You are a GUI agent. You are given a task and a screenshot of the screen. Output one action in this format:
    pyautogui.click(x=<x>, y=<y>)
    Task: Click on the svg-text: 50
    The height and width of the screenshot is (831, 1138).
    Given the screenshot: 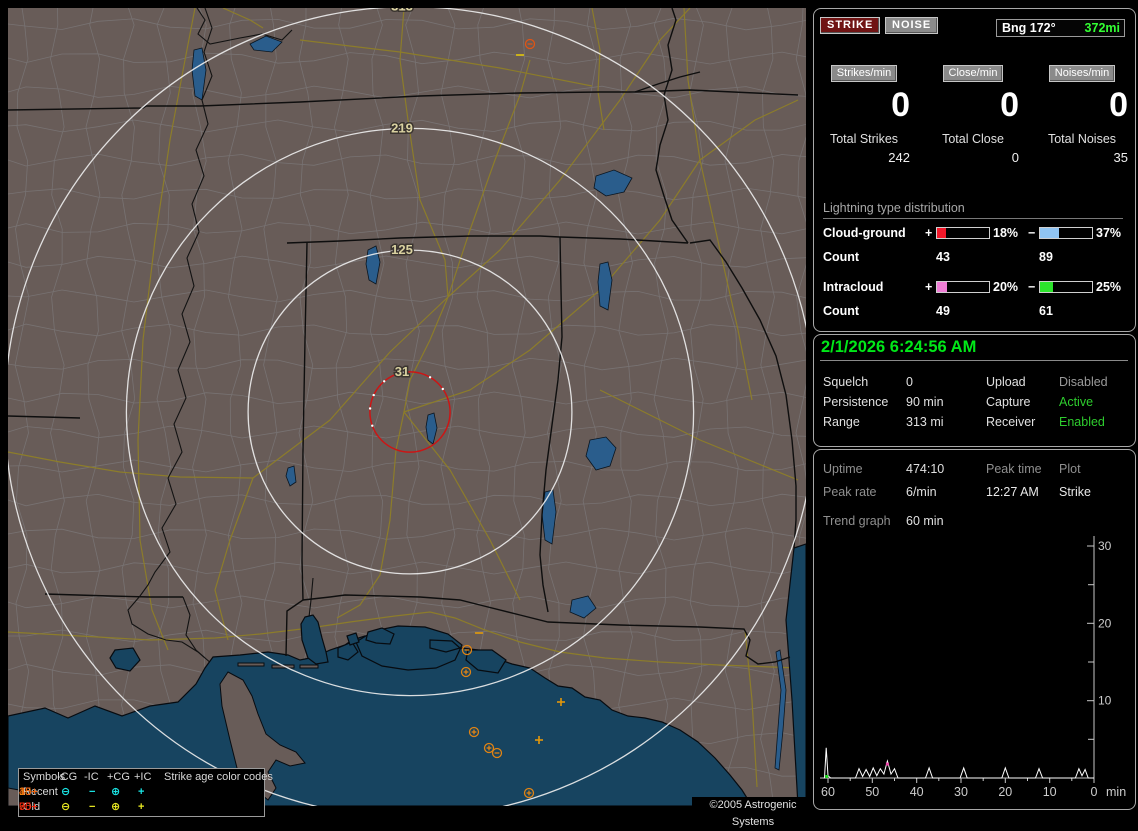 What is the action you would take?
    pyautogui.click(x=872, y=792)
    